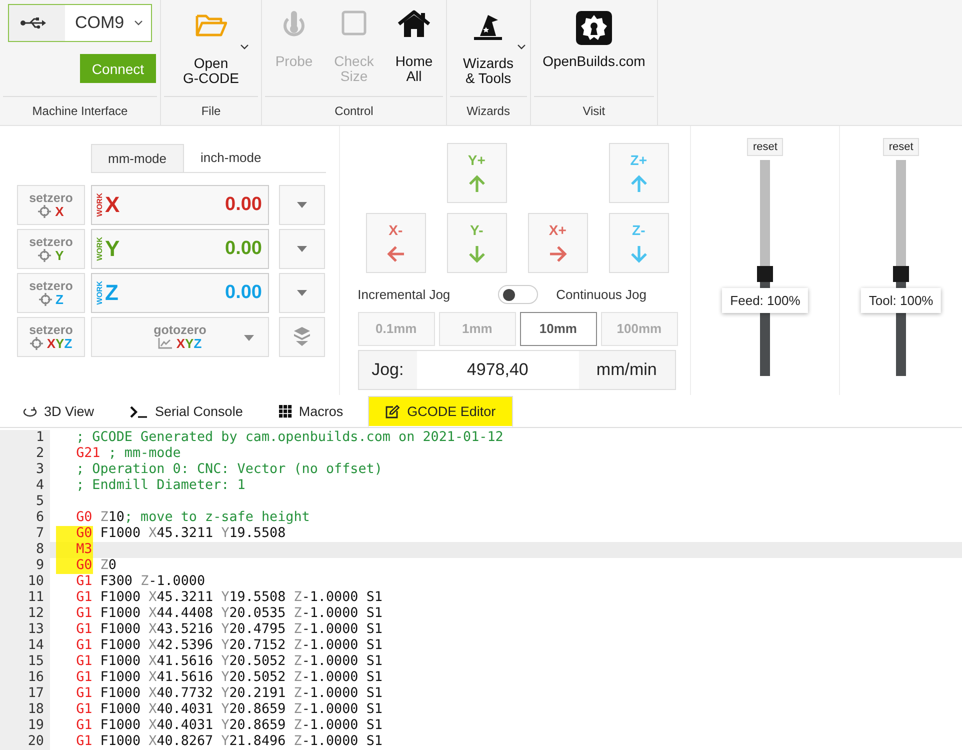  What do you see at coordinates (290, 437) in the screenshot?
I see `code-line: ; GCODE Generated by cam.openbuilds.com on 2021-01-12` at bounding box center [290, 437].